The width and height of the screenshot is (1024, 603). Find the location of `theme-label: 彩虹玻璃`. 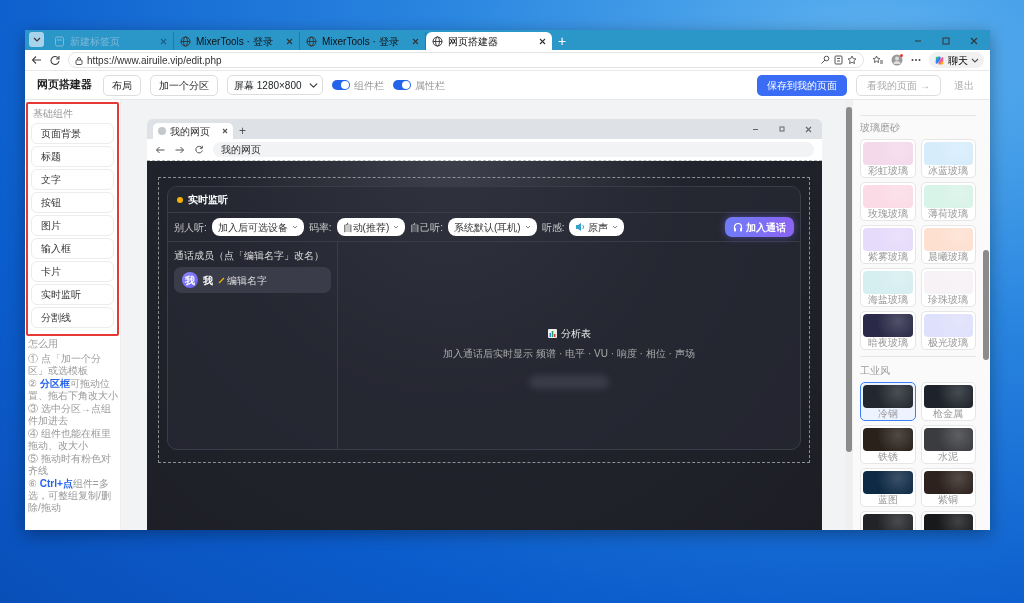

theme-label: 彩虹玻璃 is located at coordinates (887, 171).